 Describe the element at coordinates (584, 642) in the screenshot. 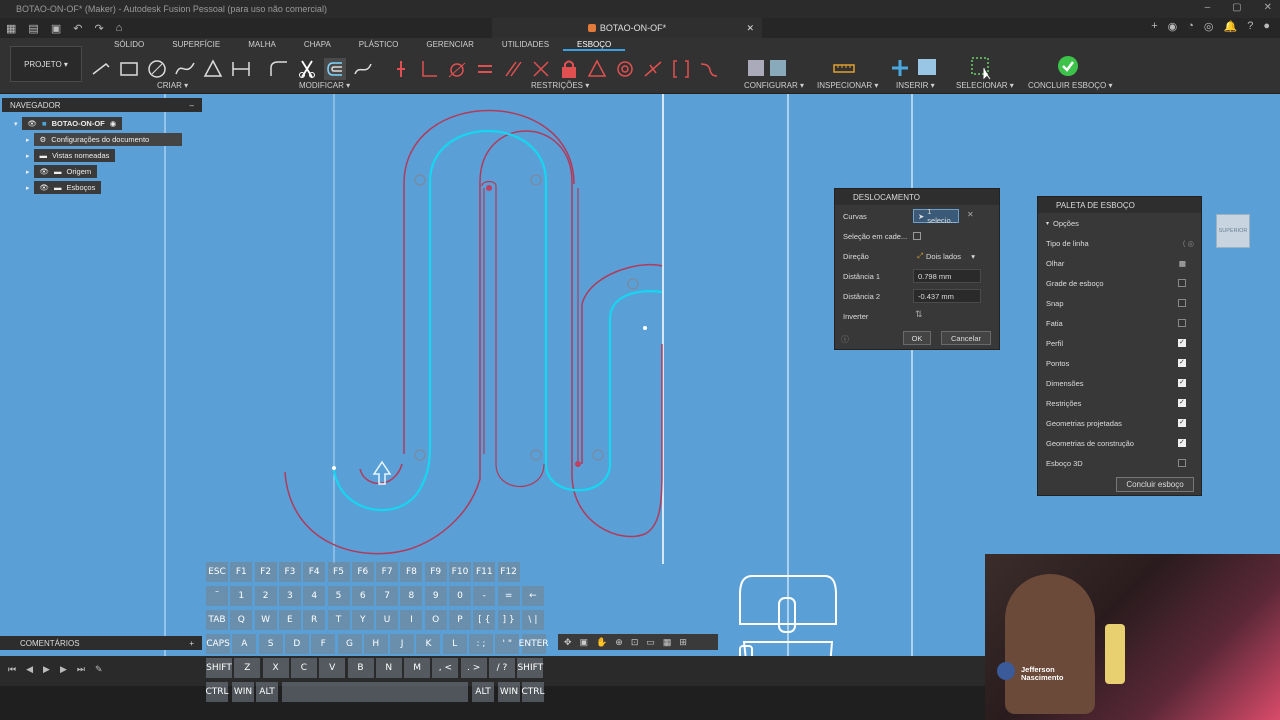

I see `look-at-icon: ▣` at that location.